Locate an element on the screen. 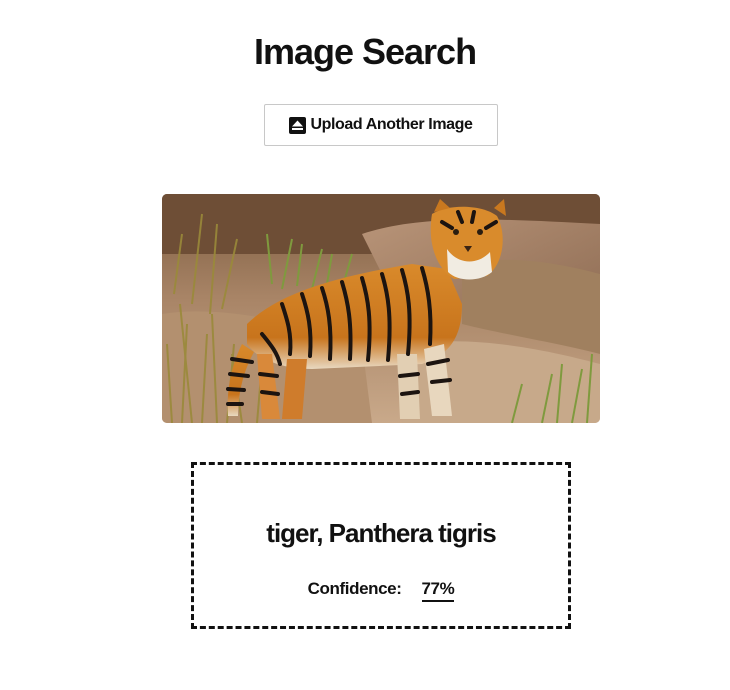  prediction-label: tiger, Panthera tigris is located at coordinates (381, 533).